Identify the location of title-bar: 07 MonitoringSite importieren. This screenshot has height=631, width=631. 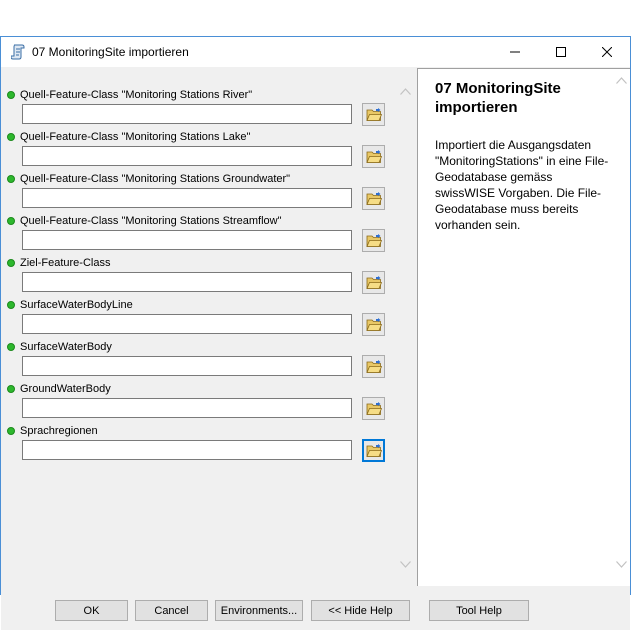
(315, 52).